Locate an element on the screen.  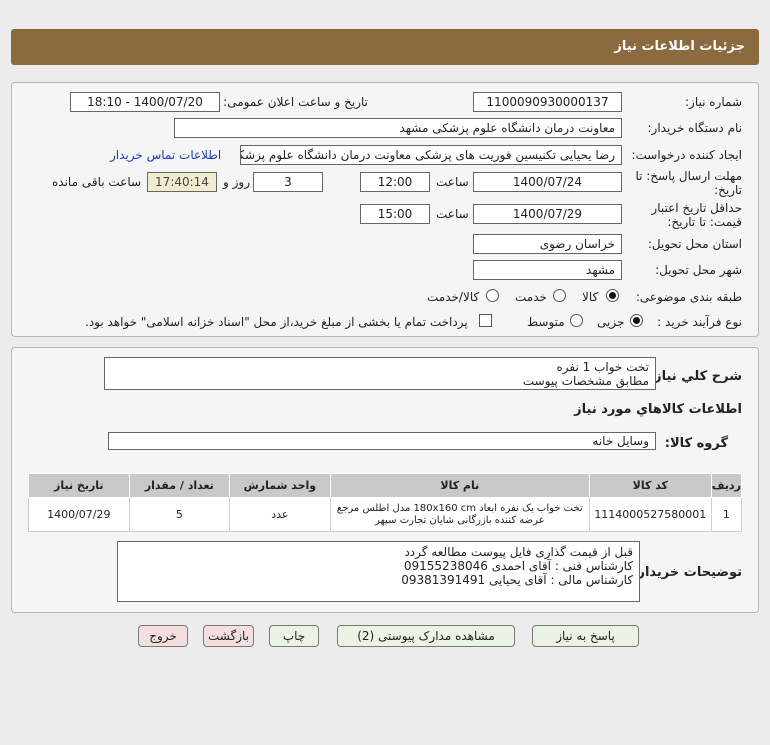
reply-deadline-label: مهلت ارسال پاسخ: تا تاریخ: is located at coordinates (688, 183).